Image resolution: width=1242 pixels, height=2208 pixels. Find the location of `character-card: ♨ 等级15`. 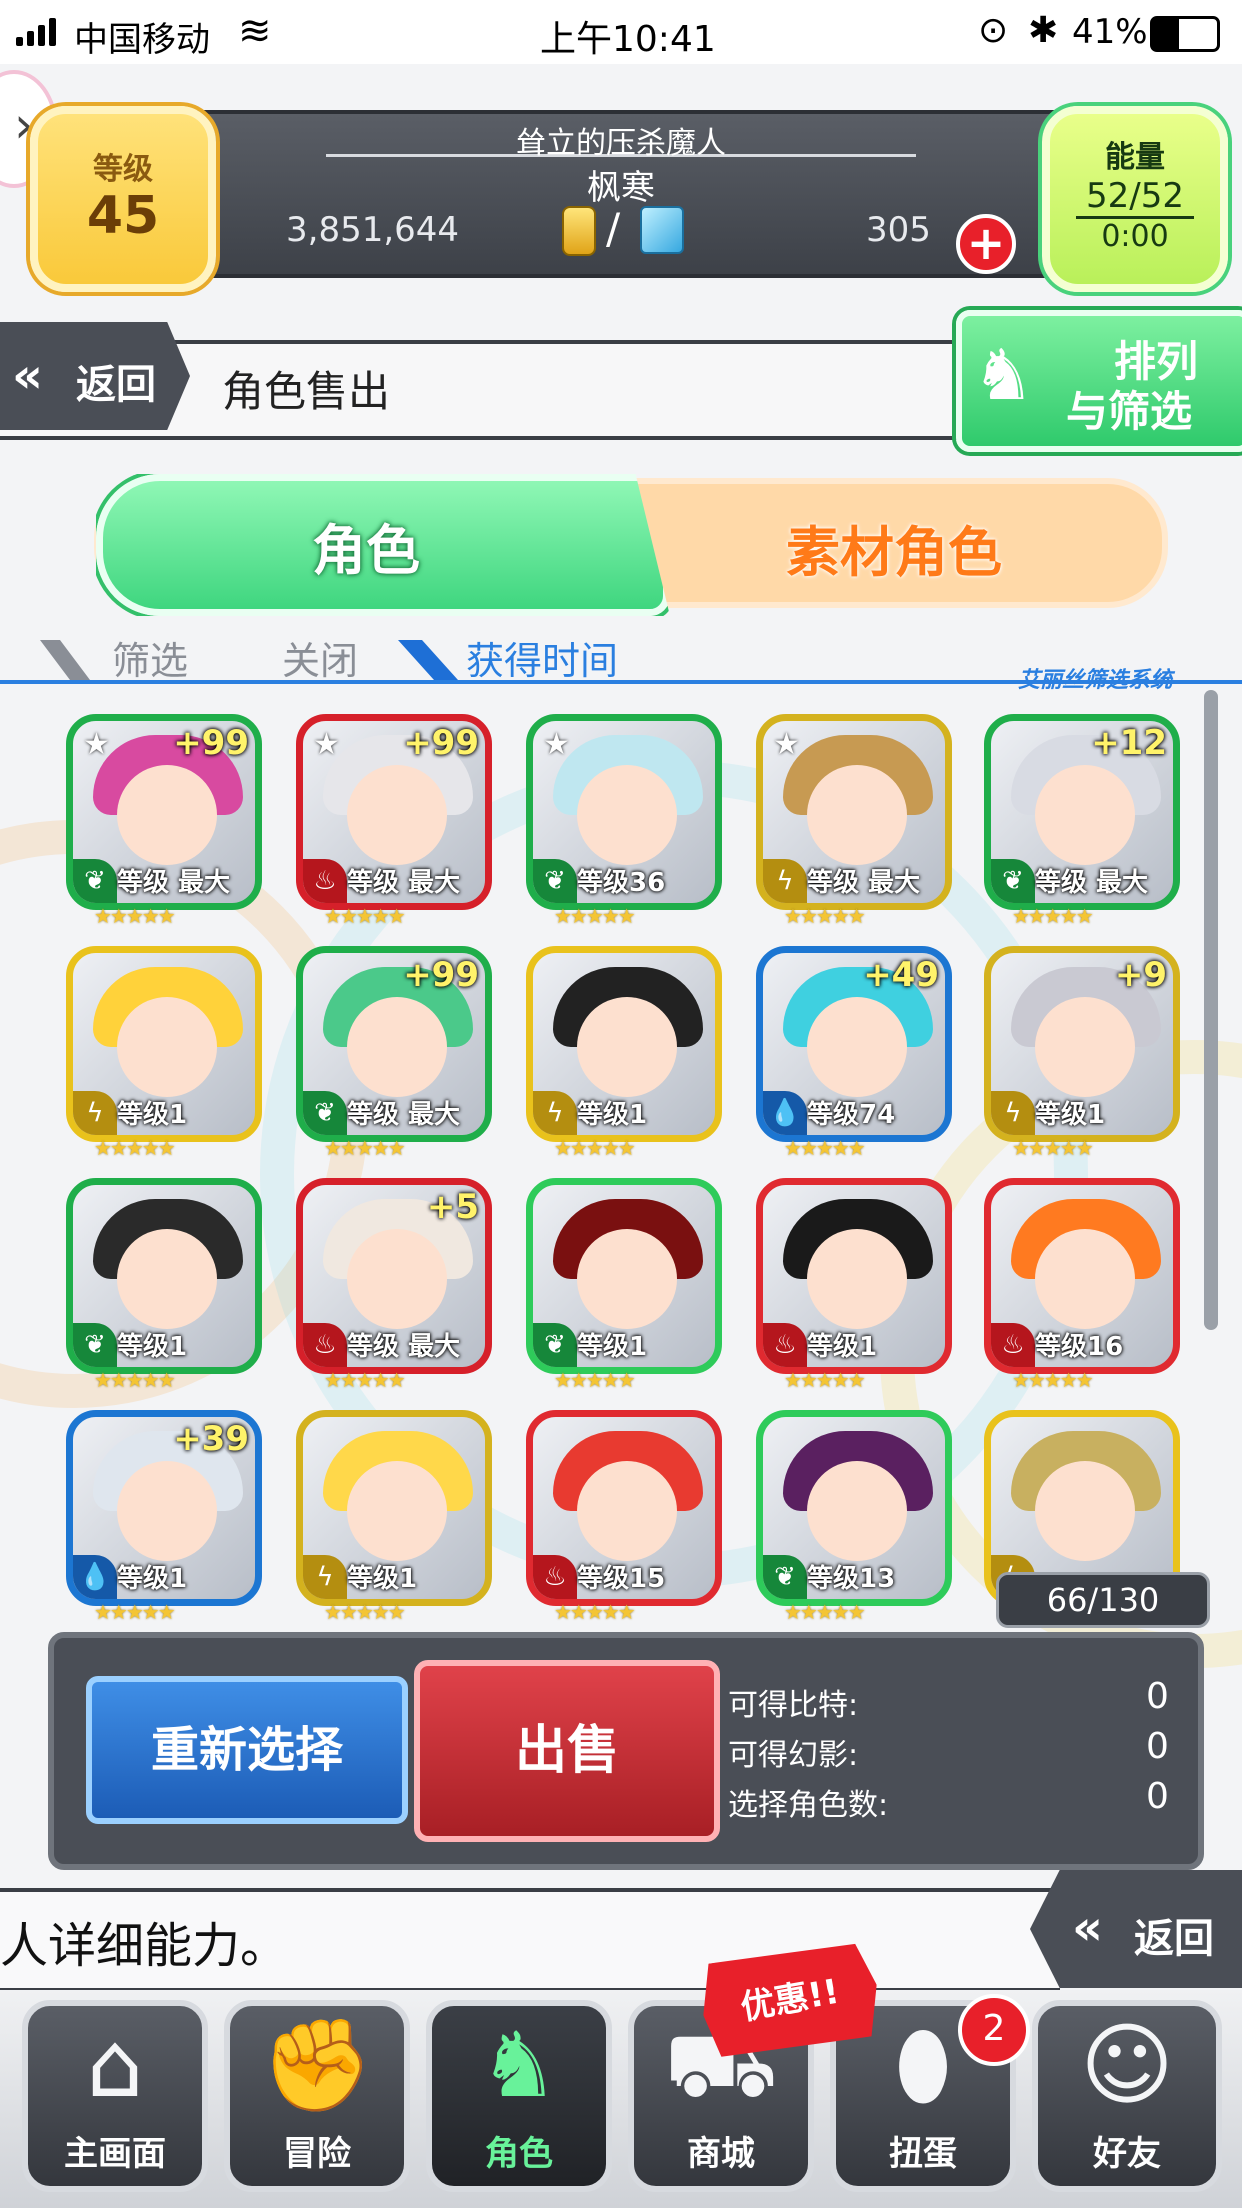

character-card: ♨ 等级15 is located at coordinates (624, 1508).